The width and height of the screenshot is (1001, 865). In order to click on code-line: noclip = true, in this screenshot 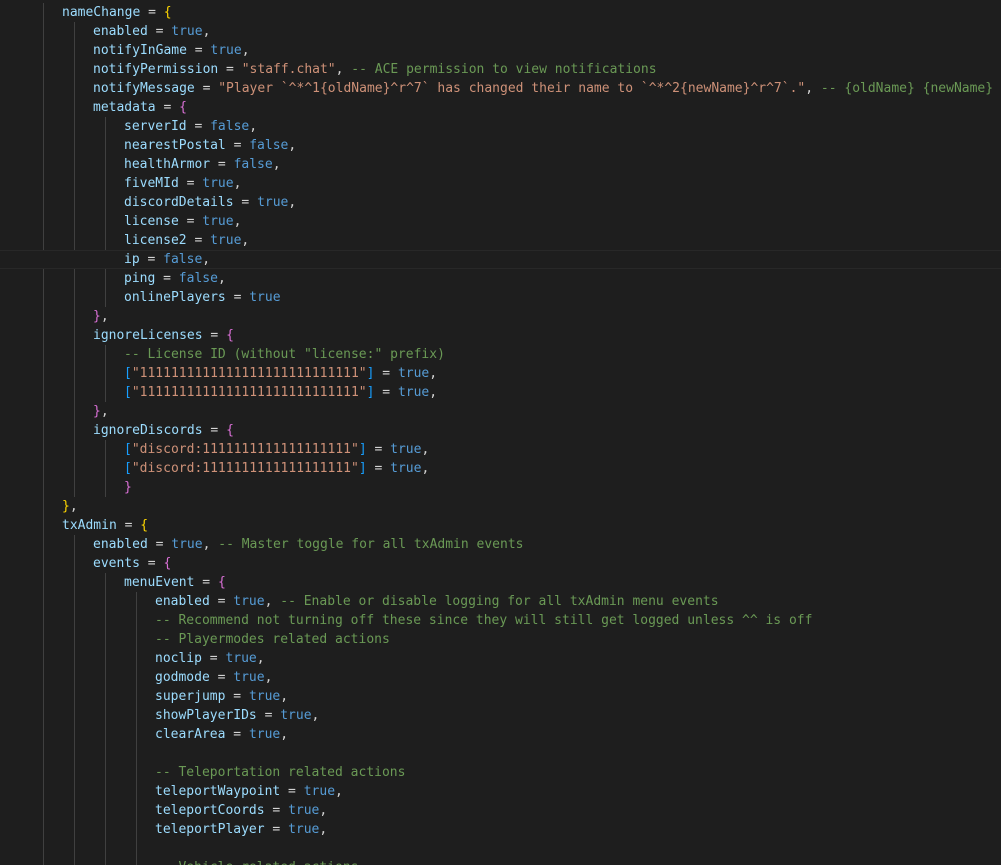, I will do `click(500, 658)`.